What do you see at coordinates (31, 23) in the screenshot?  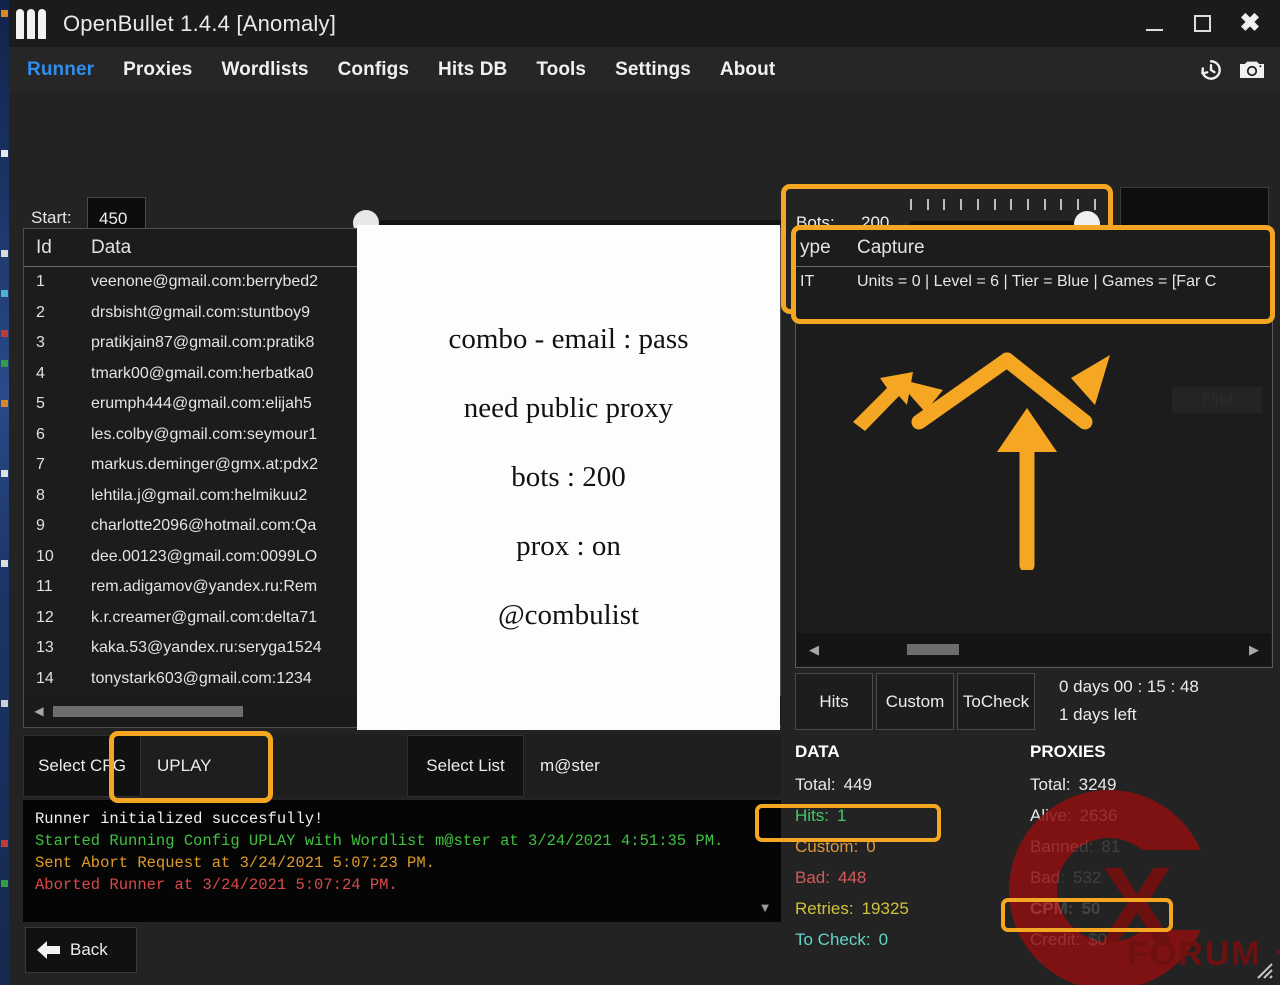 I see `app-logo-icon` at bounding box center [31, 23].